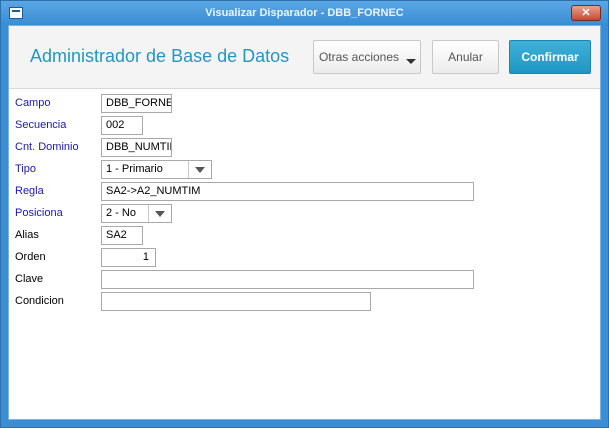  What do you see at coordinates (411, 61) in the screenshot?
I see `caret-down-icon` at bounding box center [411, 61].